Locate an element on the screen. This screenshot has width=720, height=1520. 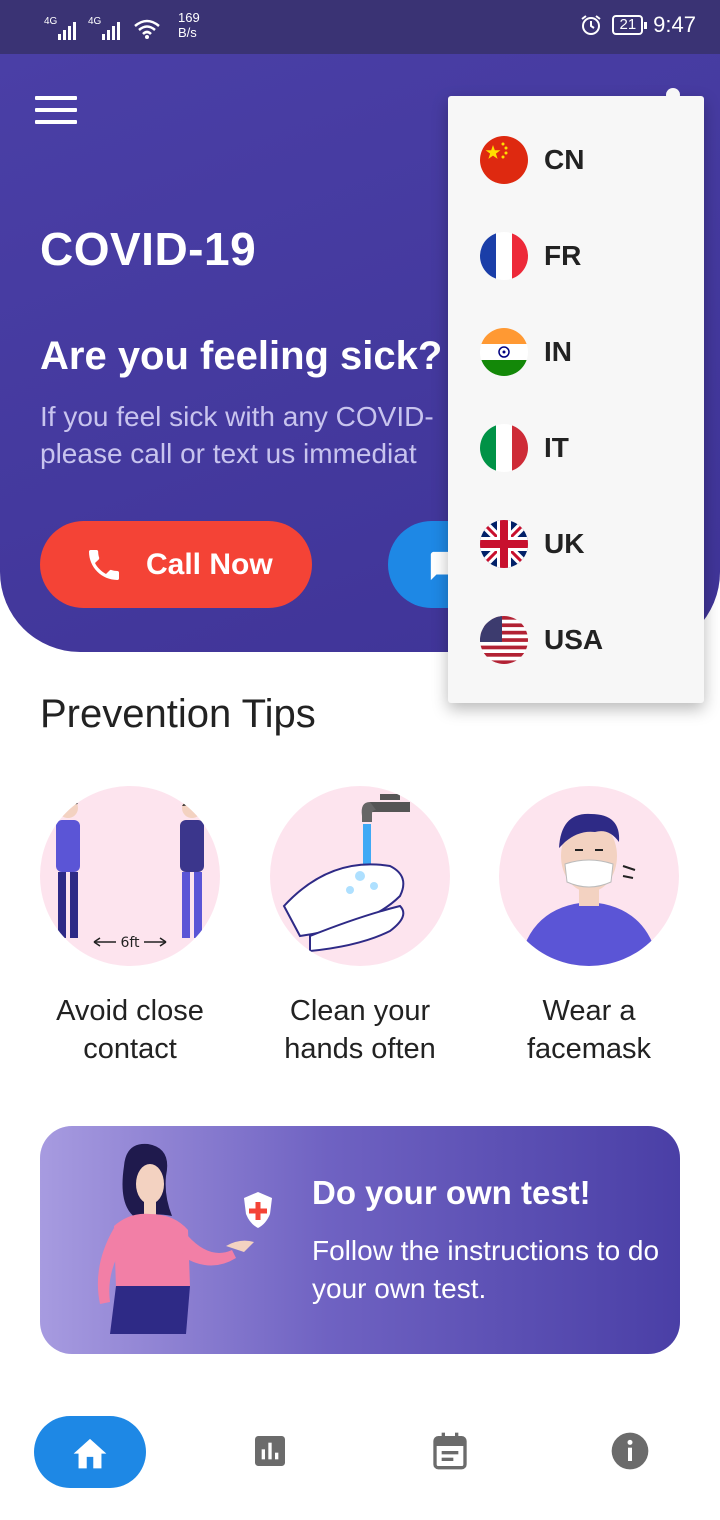
tip-label: Avoid close contact is located at coordinates (130, 1030).